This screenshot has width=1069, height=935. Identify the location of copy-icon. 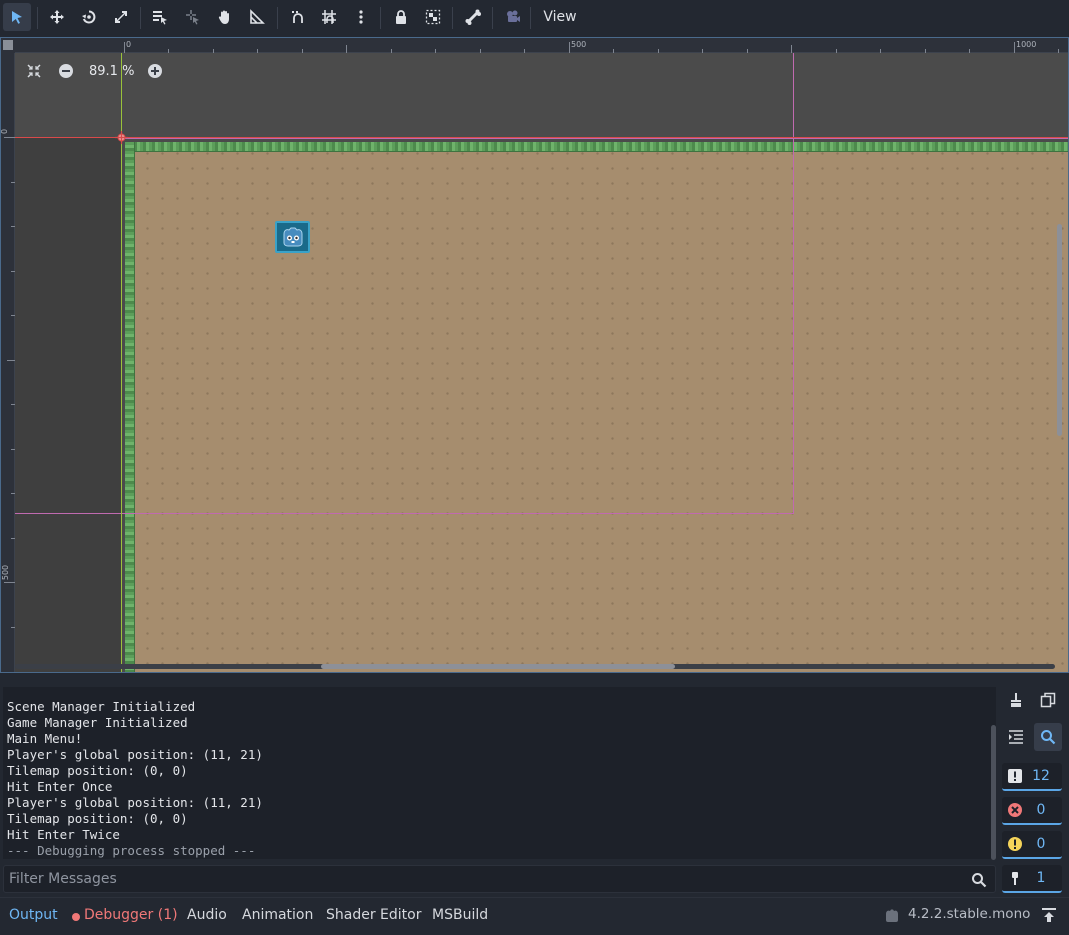
(1048, 700).